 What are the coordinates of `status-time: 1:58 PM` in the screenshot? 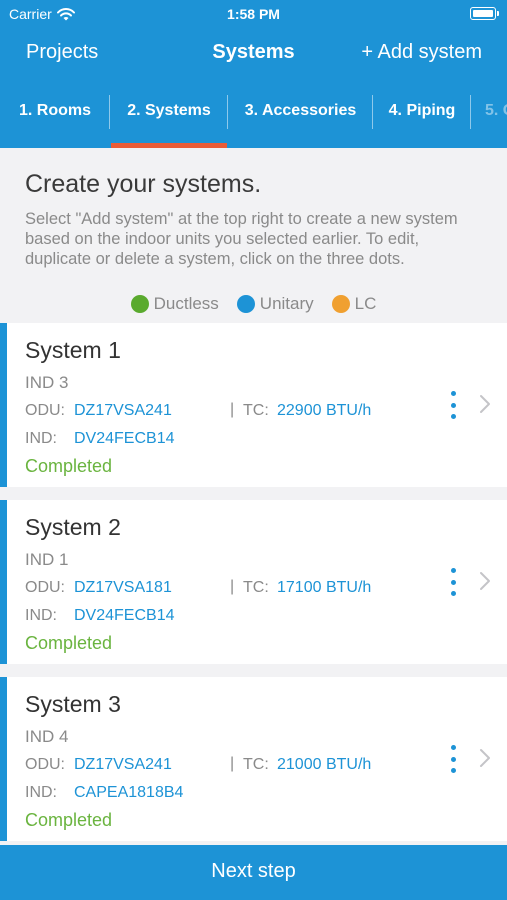 It's located at (253, 14).